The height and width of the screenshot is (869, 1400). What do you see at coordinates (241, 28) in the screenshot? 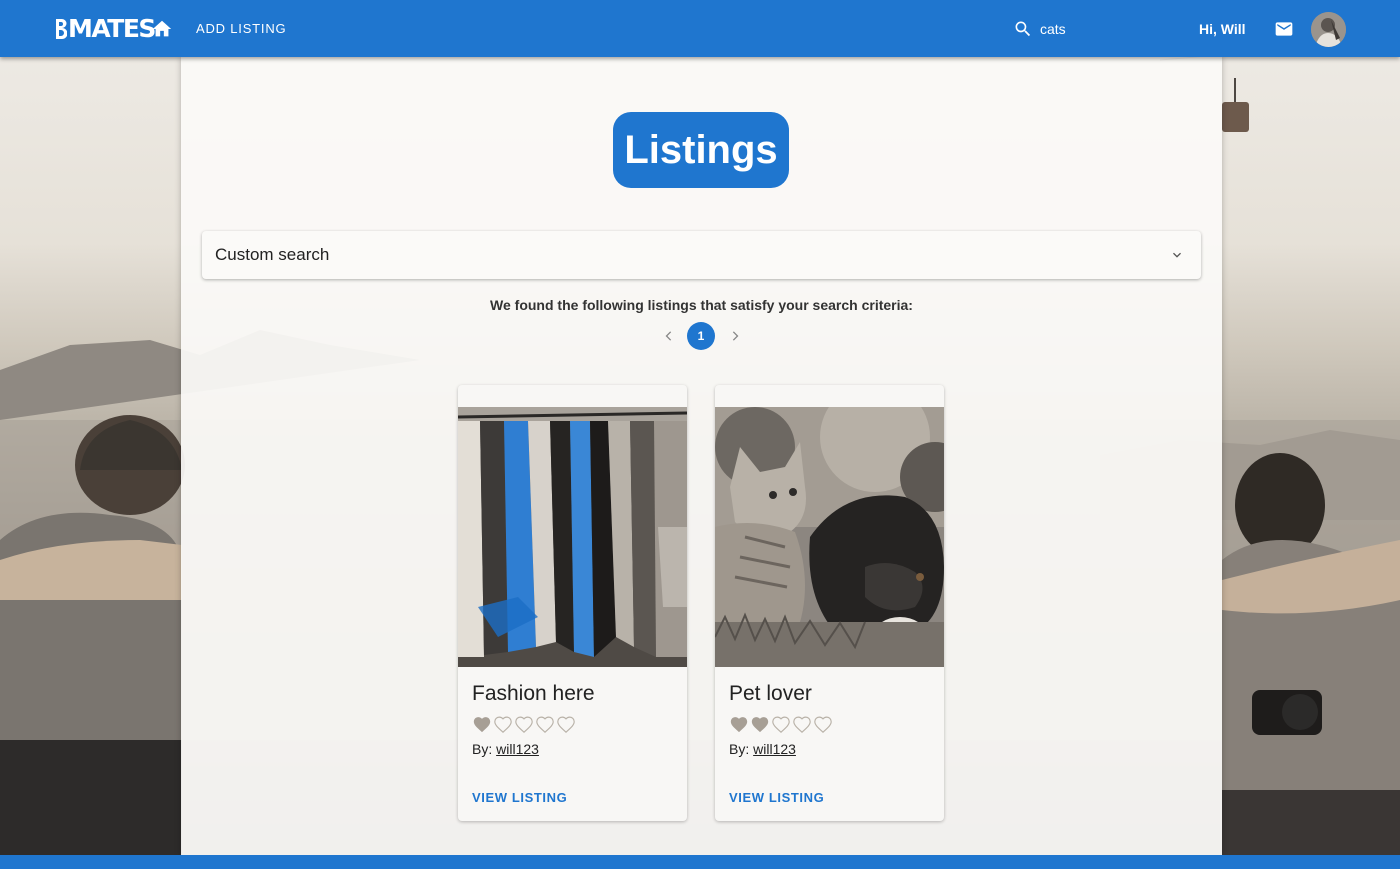
I see `add-listing-link: ADD LISTING` at bounding box center [241, 28].